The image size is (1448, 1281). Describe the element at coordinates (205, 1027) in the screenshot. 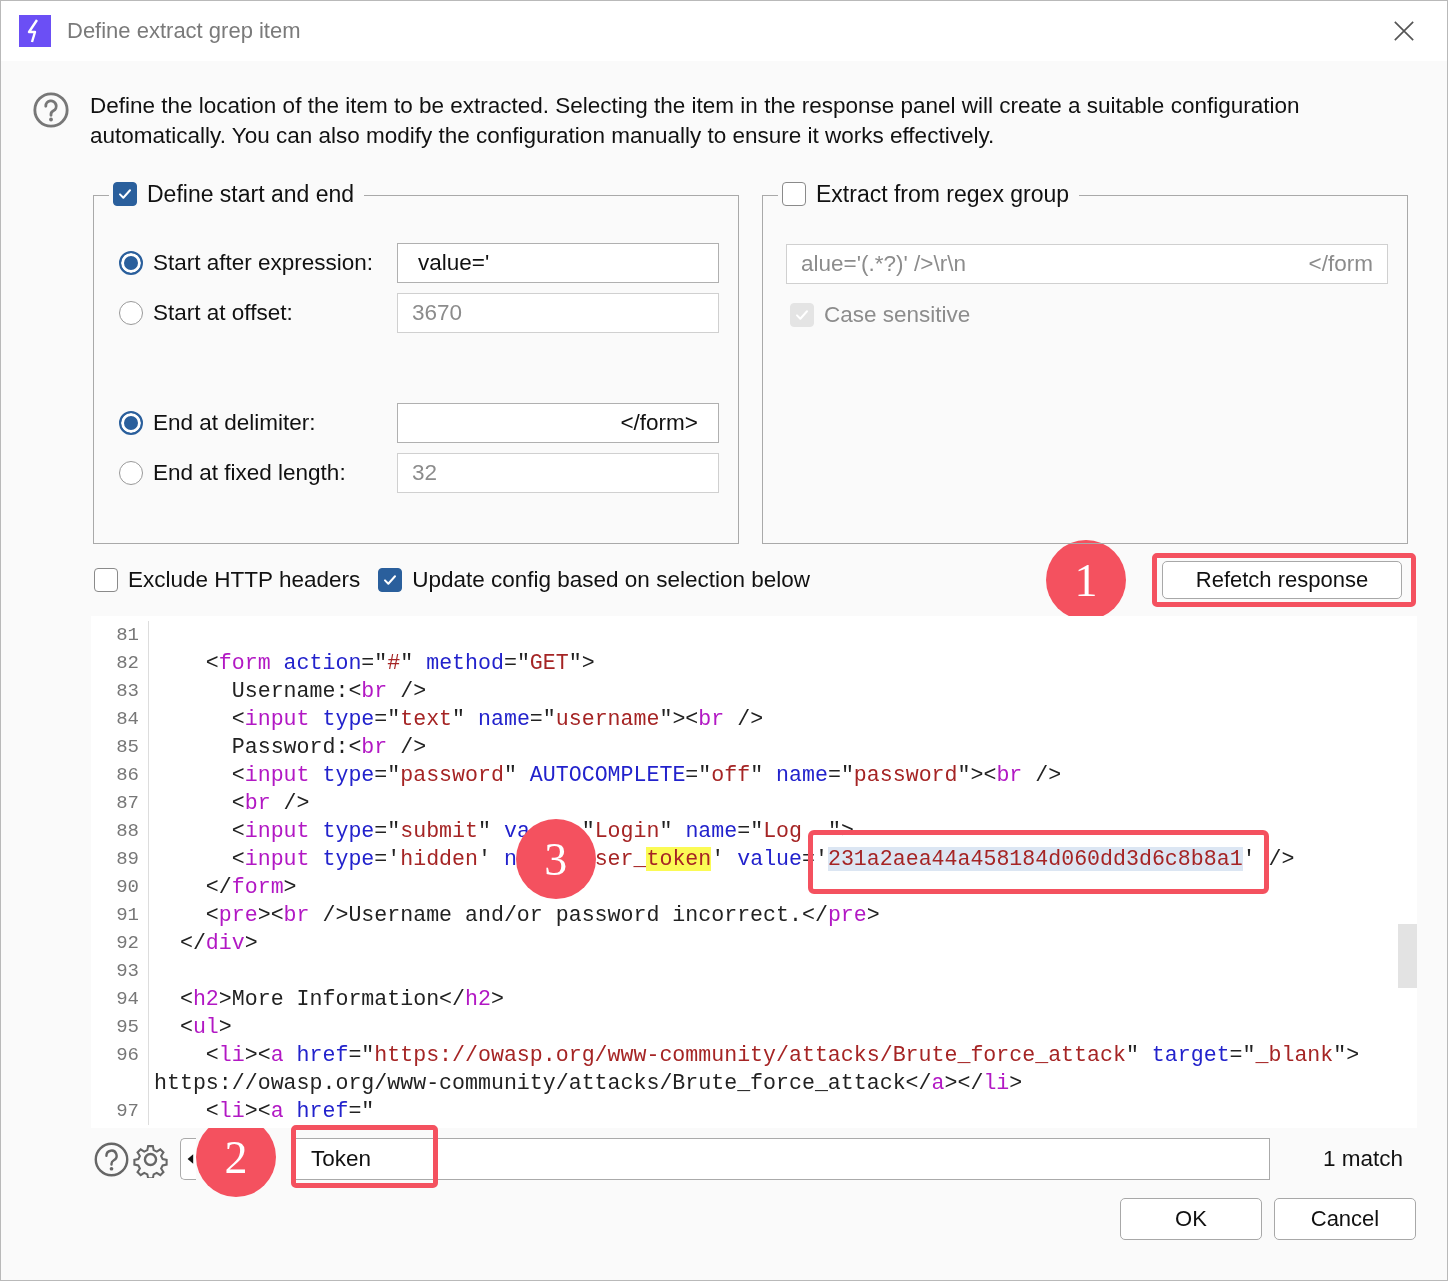

I see `code-line: <ul>` at that location.